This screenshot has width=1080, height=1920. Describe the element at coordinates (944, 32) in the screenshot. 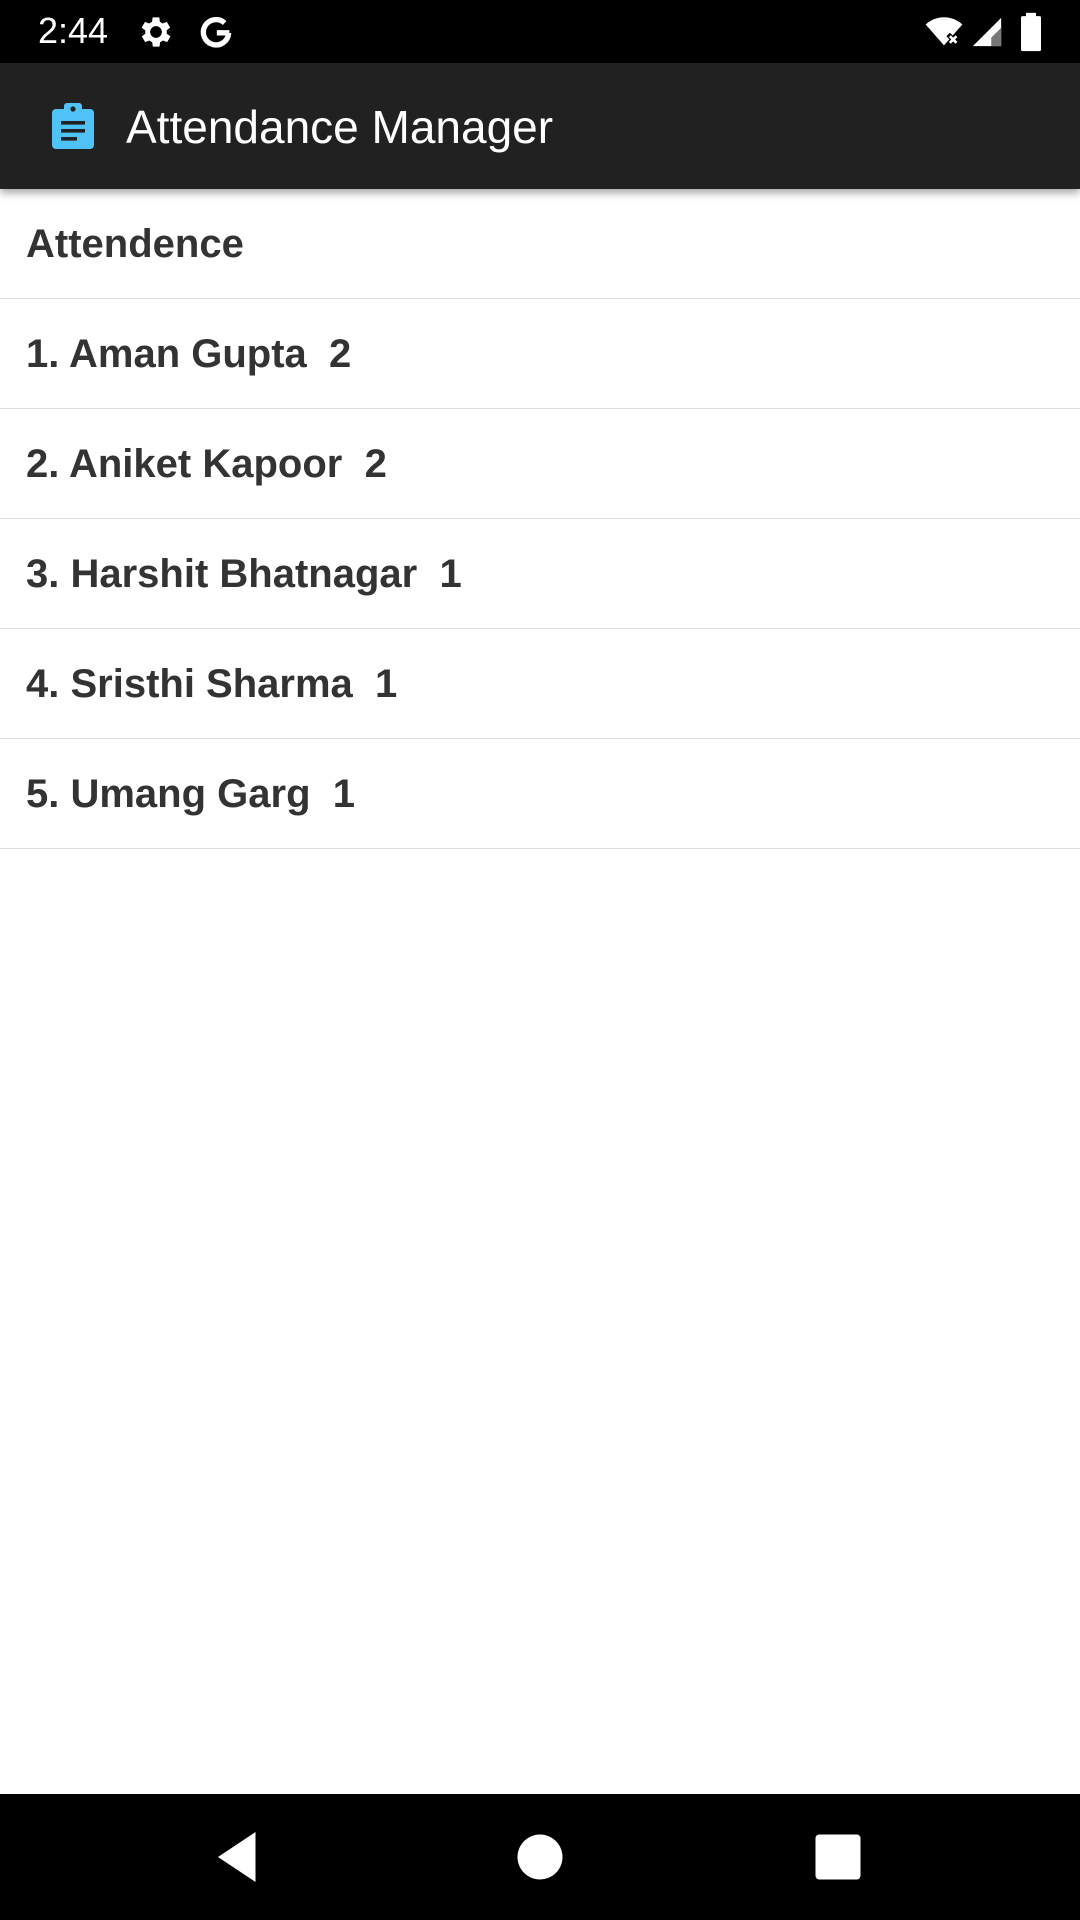

I see `wifi-icon` at that location.